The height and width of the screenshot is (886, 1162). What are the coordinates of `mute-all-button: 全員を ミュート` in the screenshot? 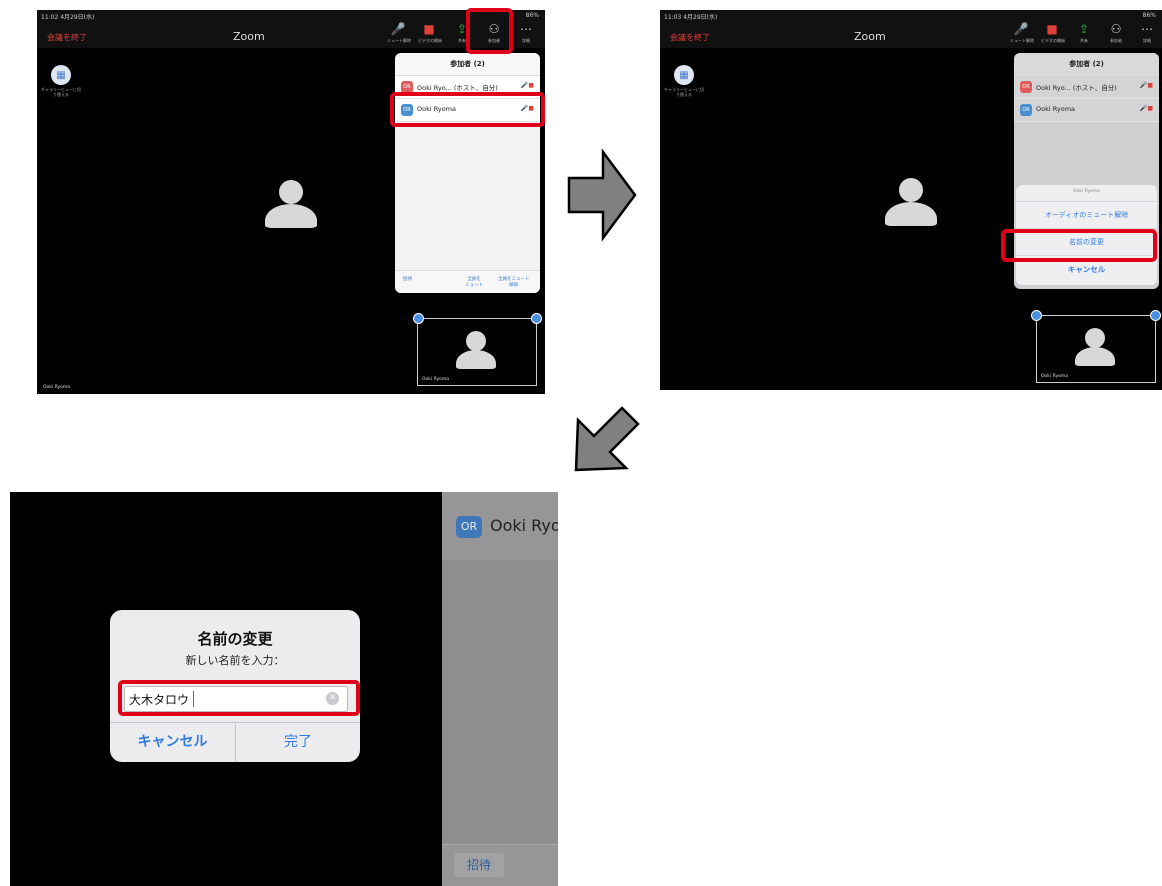 It's located at (474, 283).